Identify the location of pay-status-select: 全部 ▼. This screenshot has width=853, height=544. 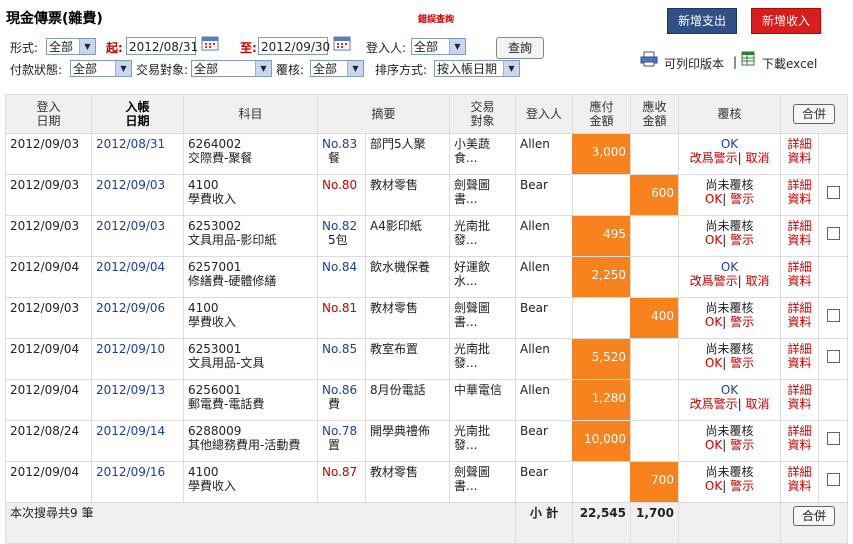
(101, 68).